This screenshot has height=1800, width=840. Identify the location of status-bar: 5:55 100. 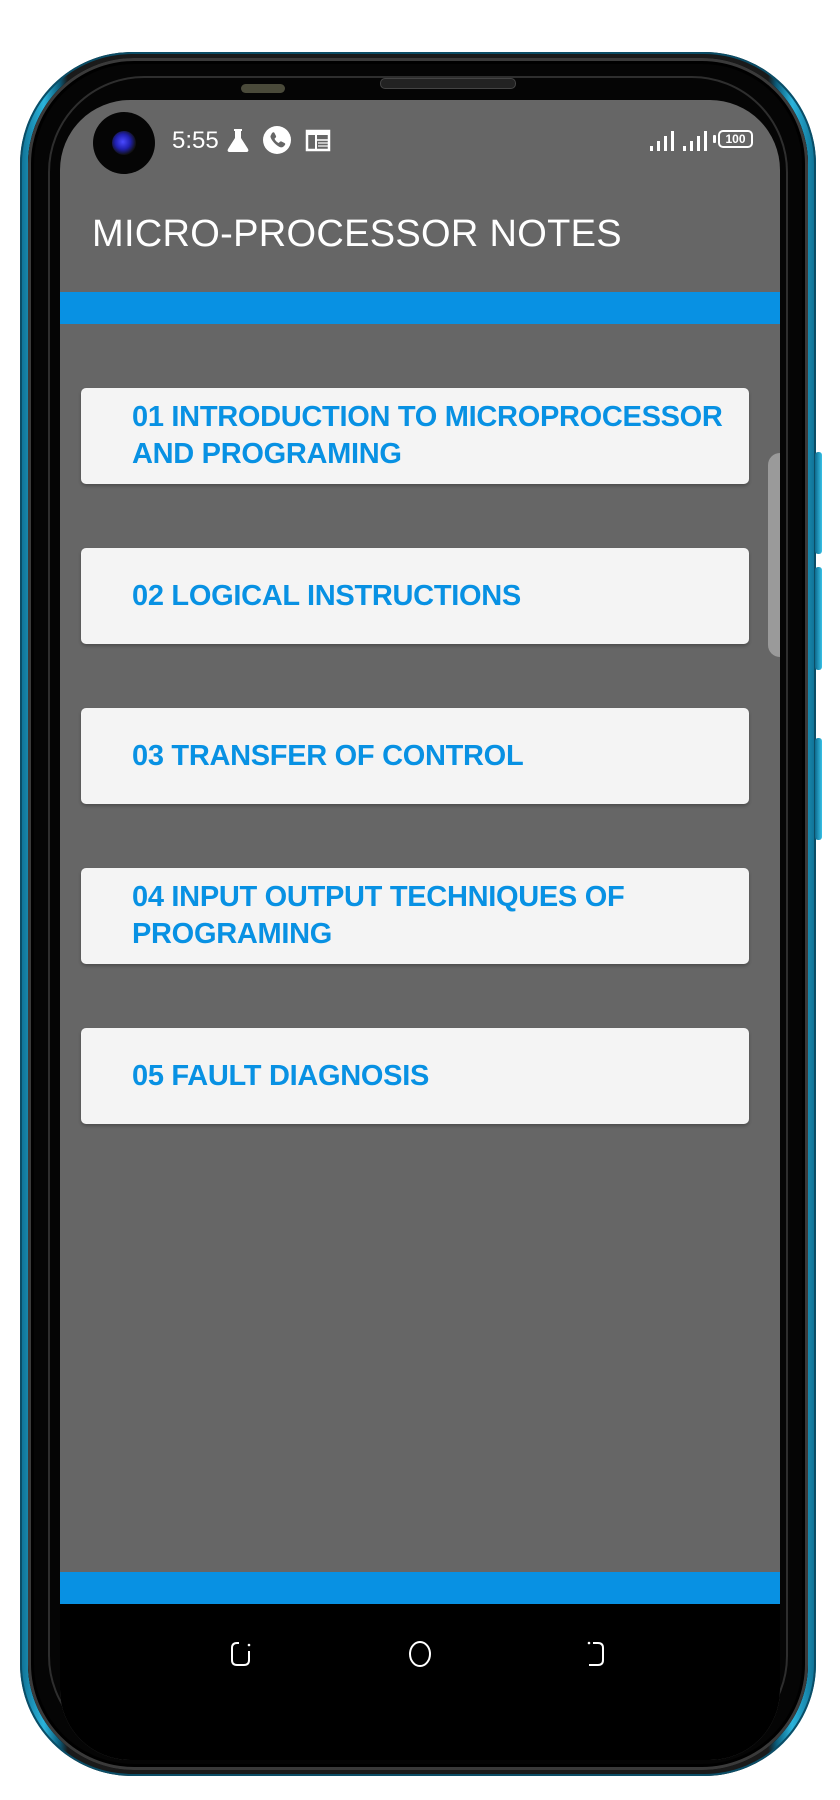
(420, 140).